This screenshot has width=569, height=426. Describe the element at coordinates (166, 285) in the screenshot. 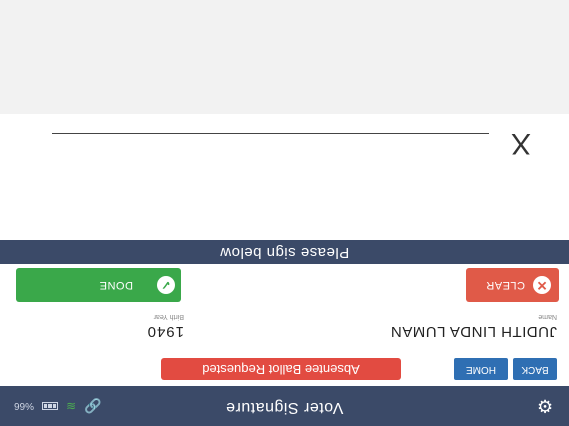

I see `check-icon: ✓` at that location.